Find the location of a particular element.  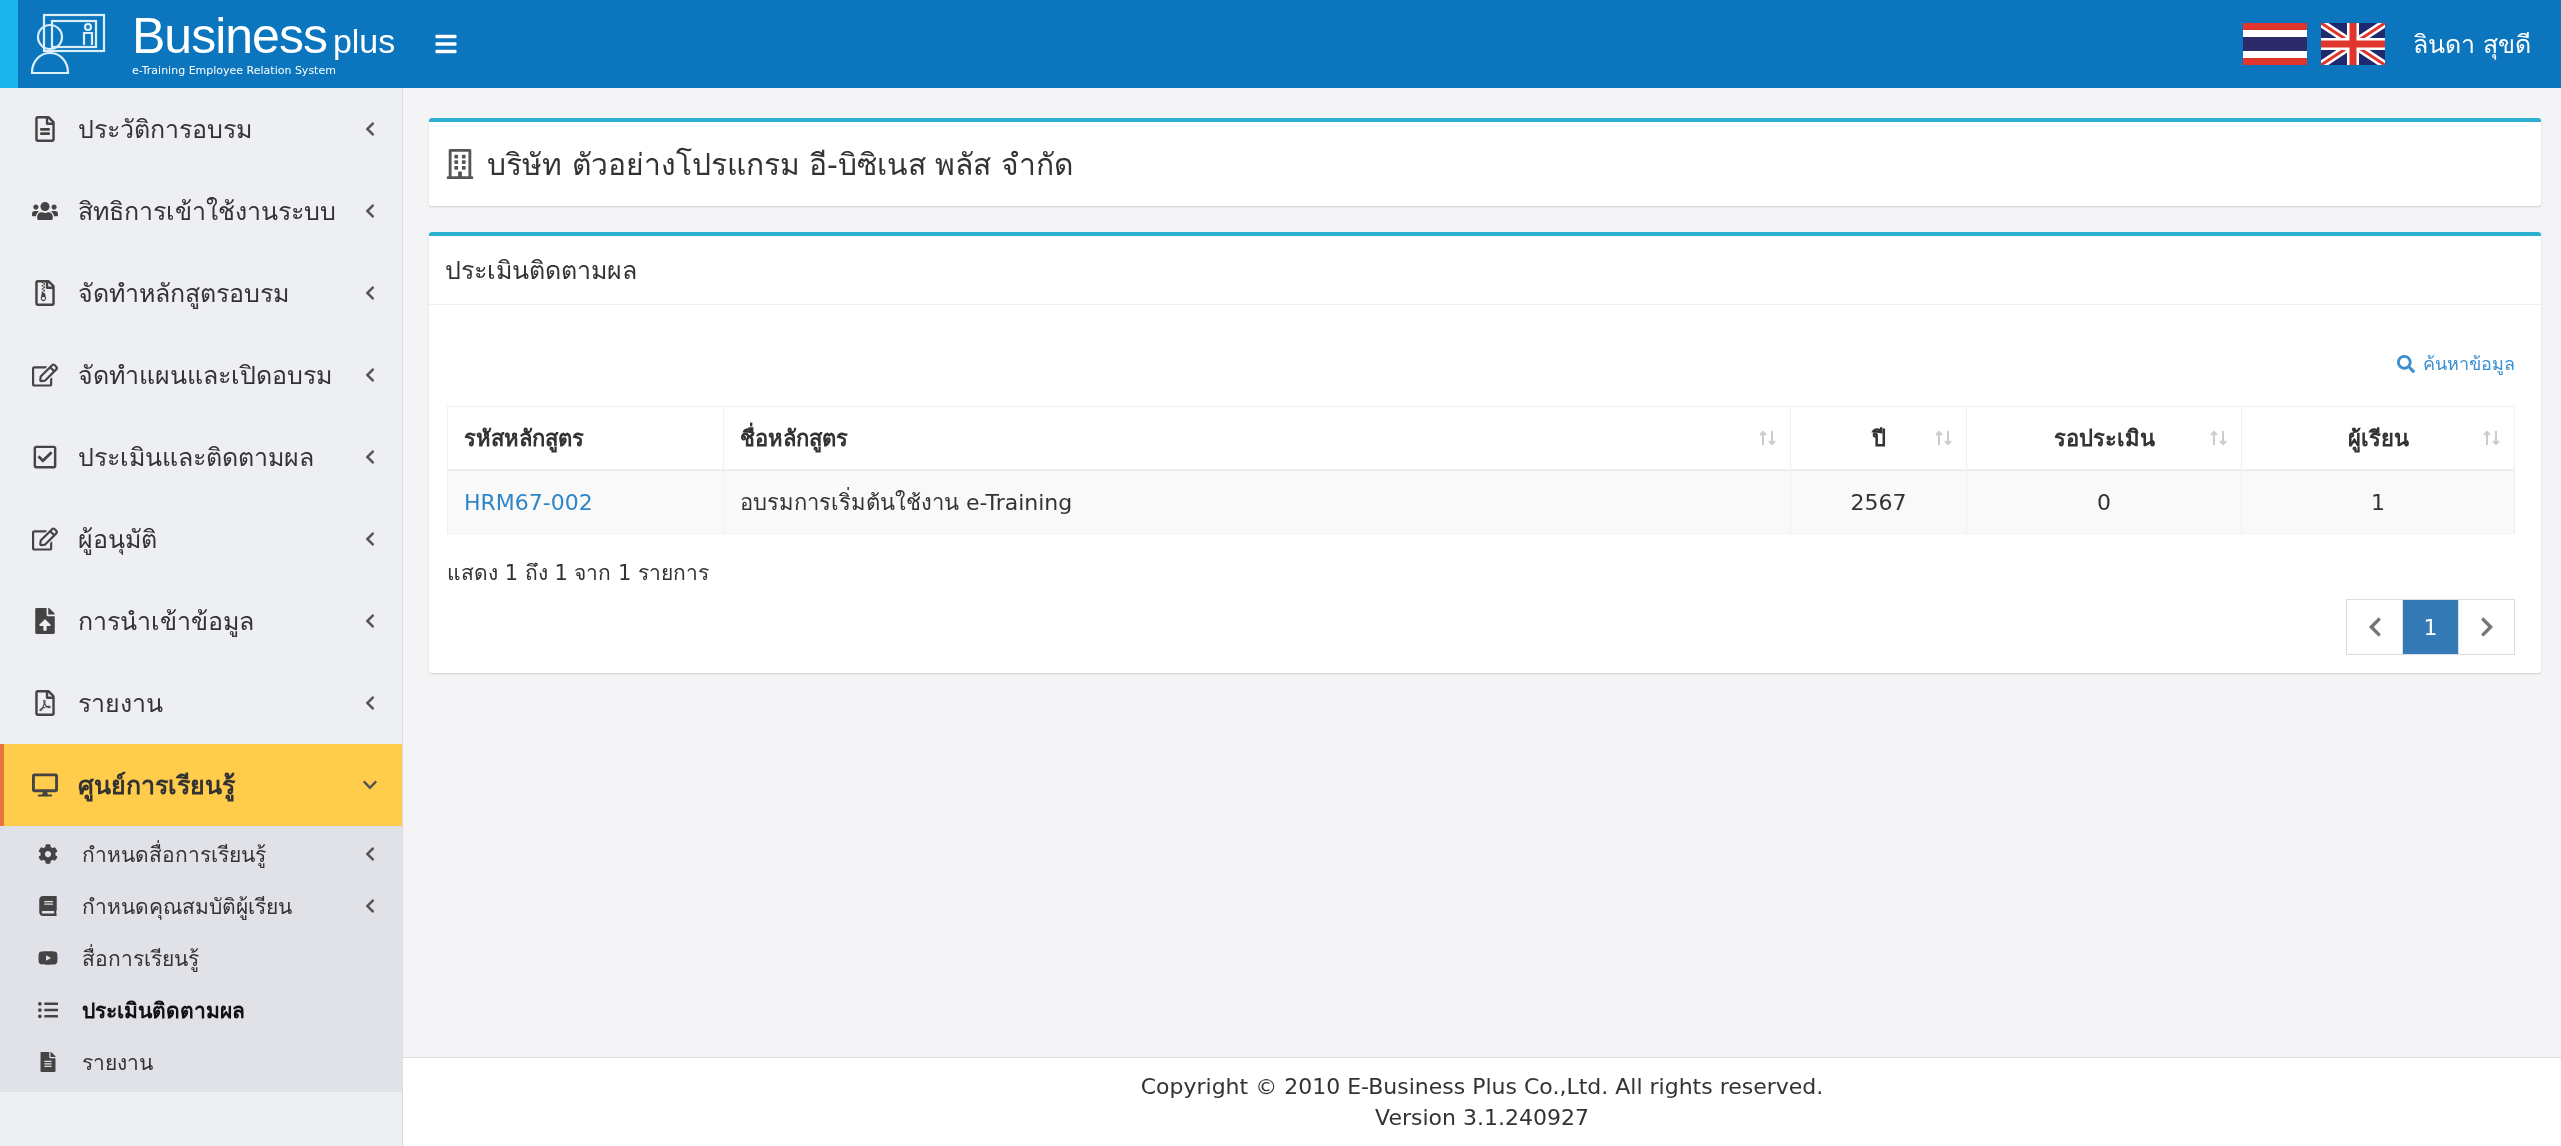

gear-icon is located at coordinates (48, 854).